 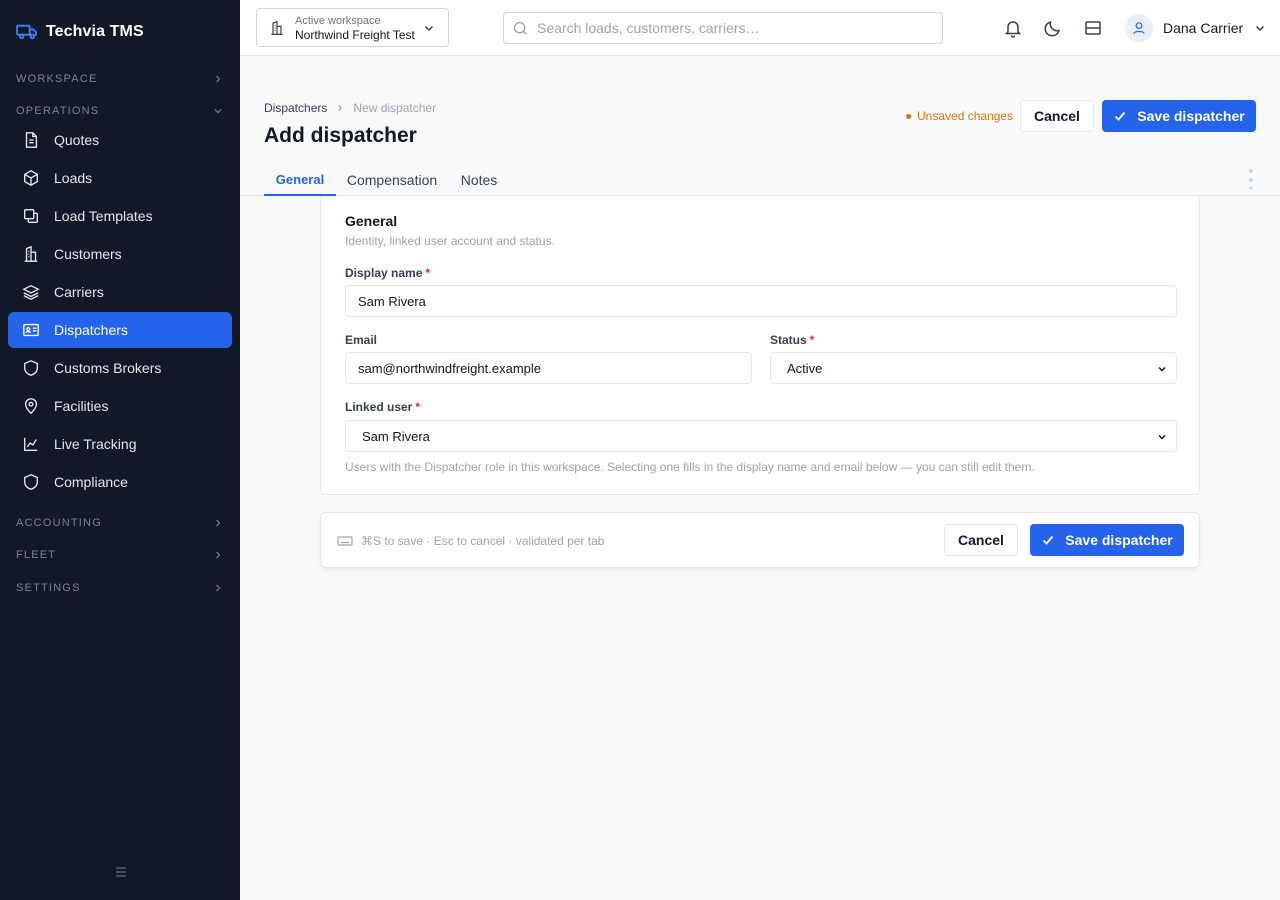 What do you see at coordinates (387, 273) in the screenshot?
I see `display-name-label: Display name *` at bounding box center [387, 273].